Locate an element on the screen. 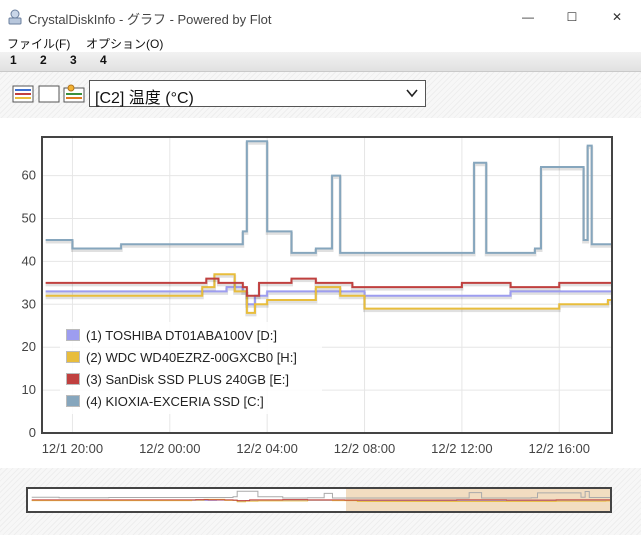 Image resolution: width=641 pixels, height=535 pixels. close-icon: ✕ is located at coordinates (617, 16).